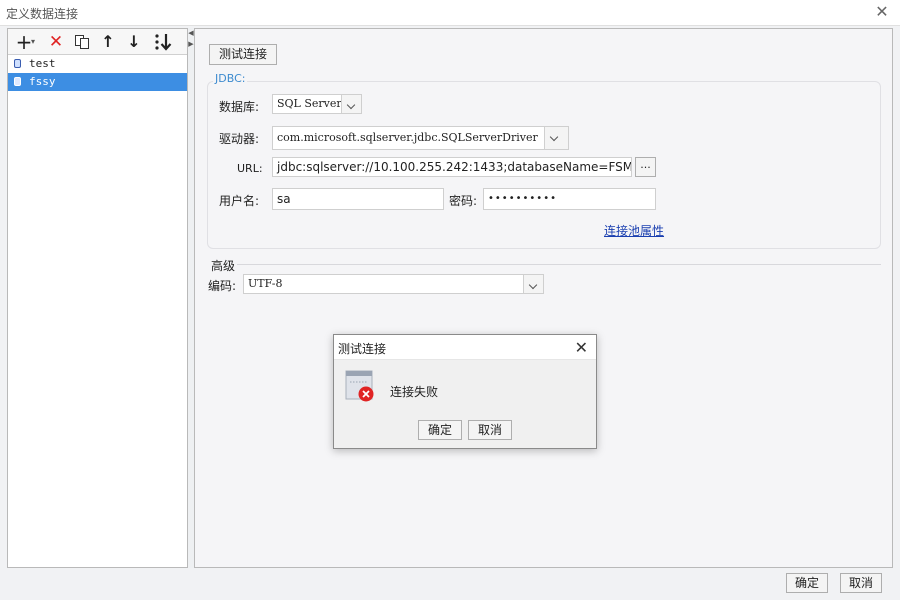  What do you see at coordinates (465, 347) in the screenshot?
I see `dialog-titlebar: 测试连接 ✕` at bounding box center [465, 347].